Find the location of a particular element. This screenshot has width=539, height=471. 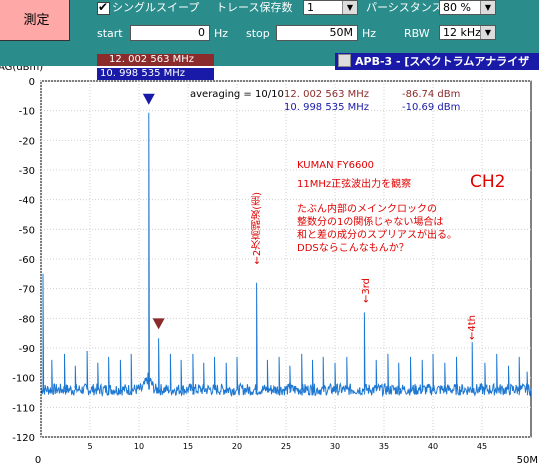

y-tick-label: 0 is located at coordinates (32, 82).